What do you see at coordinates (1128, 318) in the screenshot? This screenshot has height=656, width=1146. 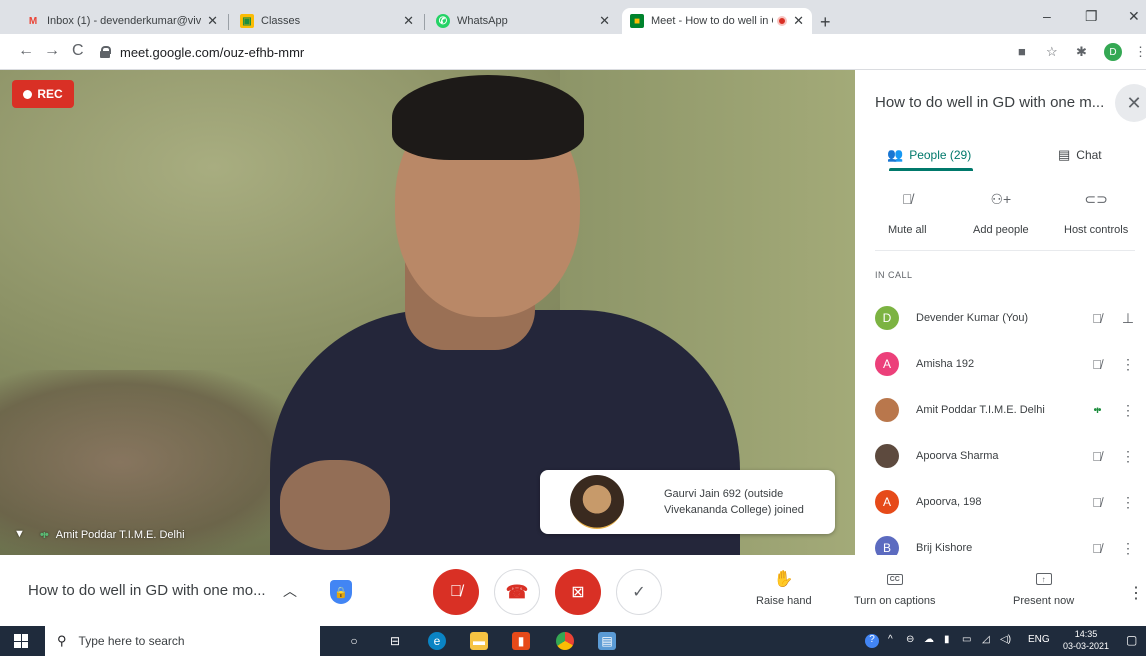 I see `pin-icon: ⊥` at bounding box center [1128, 318].